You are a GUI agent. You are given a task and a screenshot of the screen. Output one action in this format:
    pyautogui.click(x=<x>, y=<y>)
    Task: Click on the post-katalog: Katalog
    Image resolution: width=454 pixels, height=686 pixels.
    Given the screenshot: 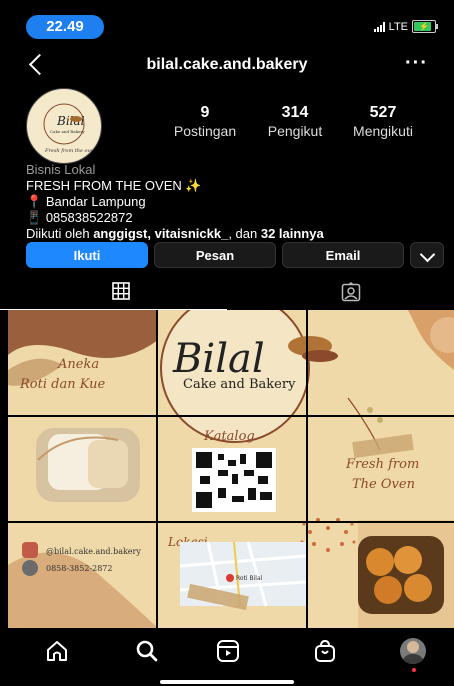 What is the action you would take?
    pyautogui.click(x=229, y=436)
    